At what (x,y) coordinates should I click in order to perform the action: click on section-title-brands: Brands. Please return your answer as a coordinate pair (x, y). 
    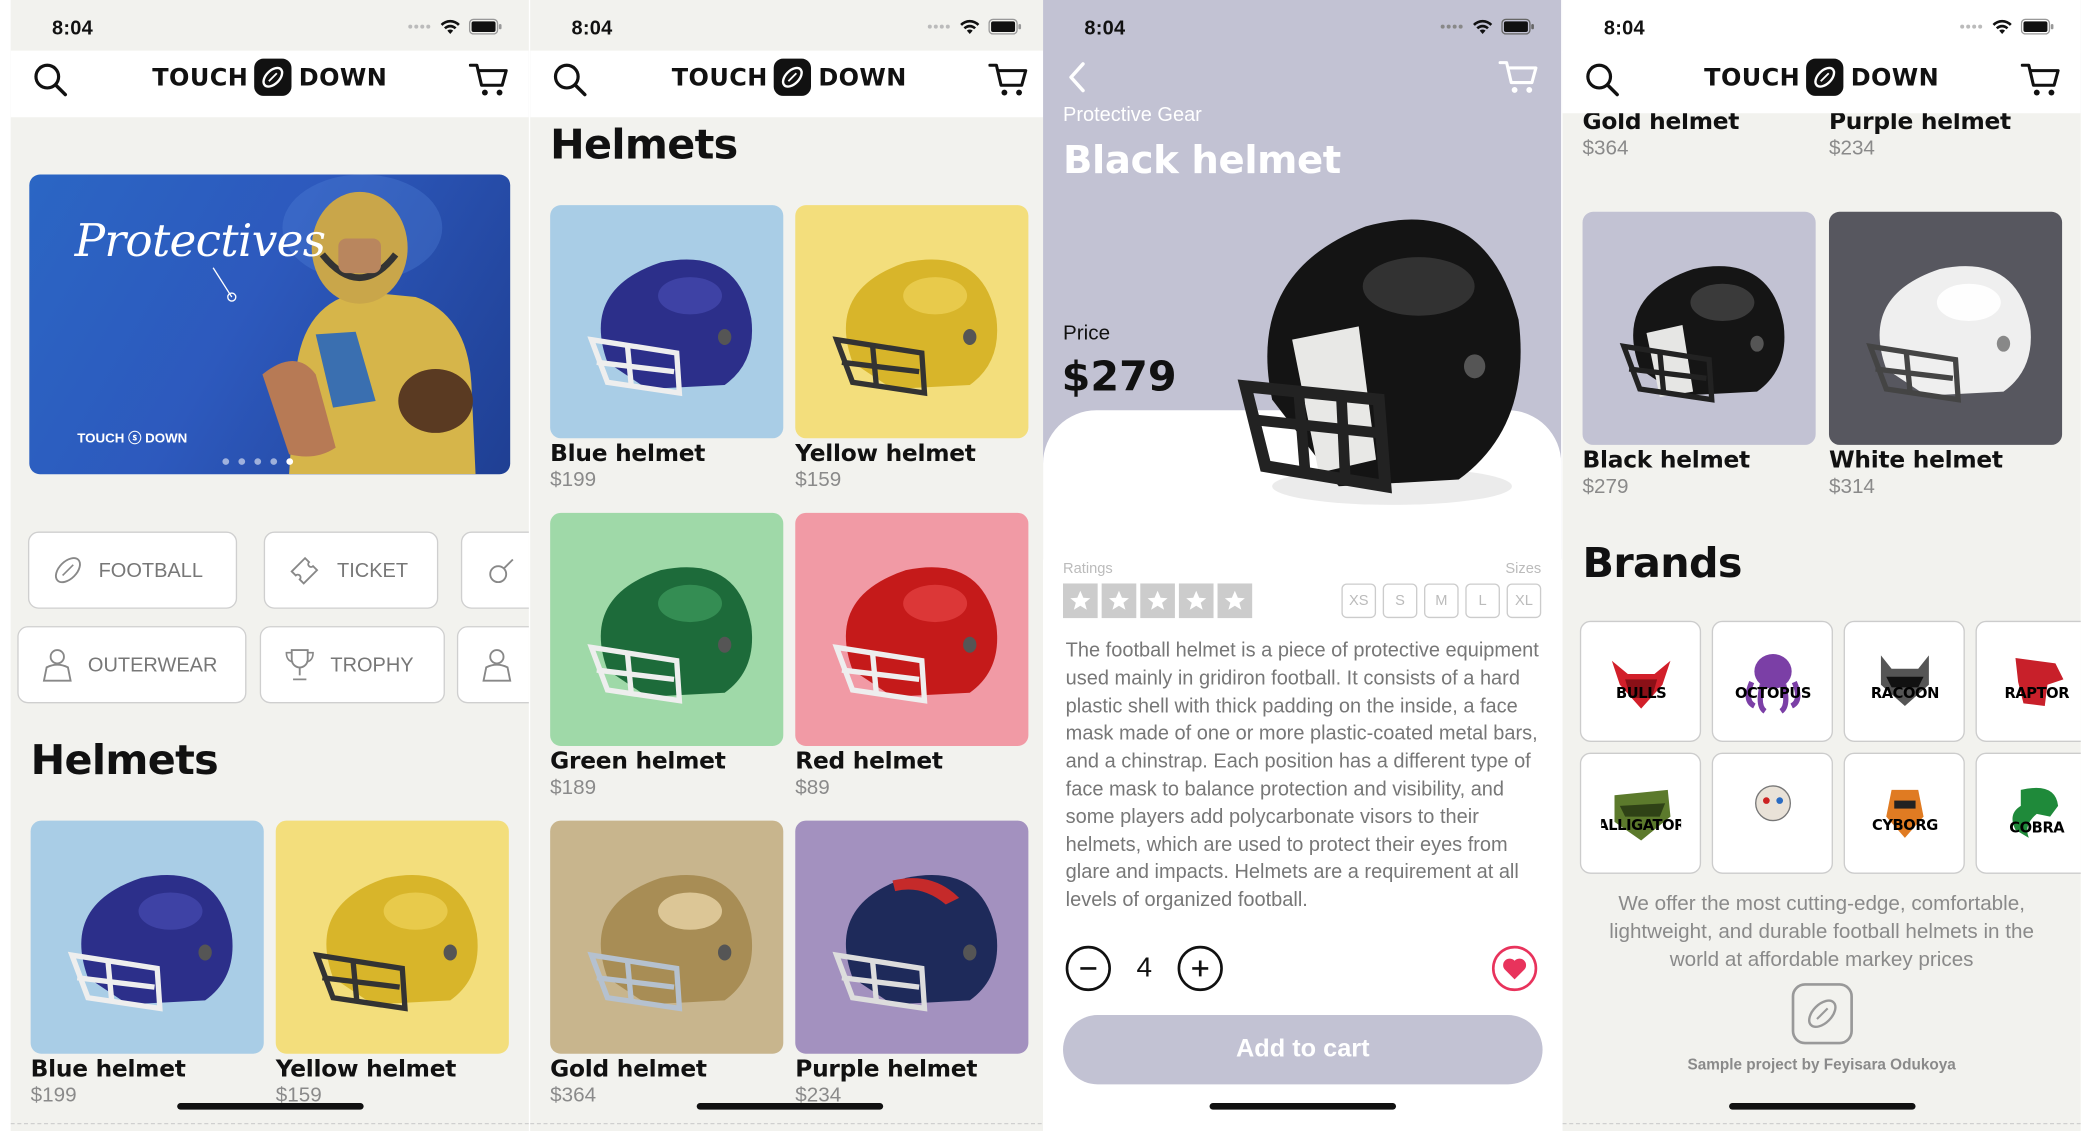
    Looking at the image, I should click on (1662, 563).